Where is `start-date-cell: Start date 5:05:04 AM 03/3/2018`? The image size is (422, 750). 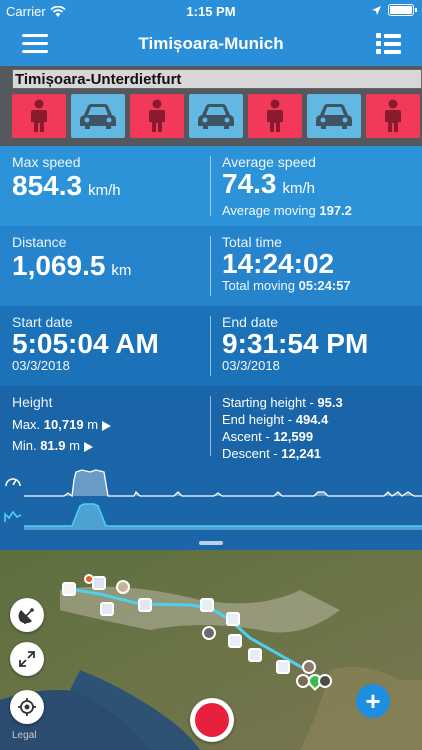
start-date-cell: Start date 5:05:04 AM 03/3/2018 is located at coordinates (85, 343).